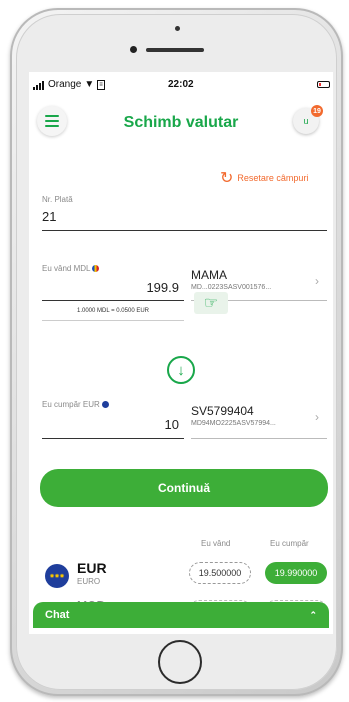 This screenshot has width=349, height=702. What do you see at coordinates (49, 216) in the screenshot?
I see `payment-number-value: 21` at bounding box center [49, 216].